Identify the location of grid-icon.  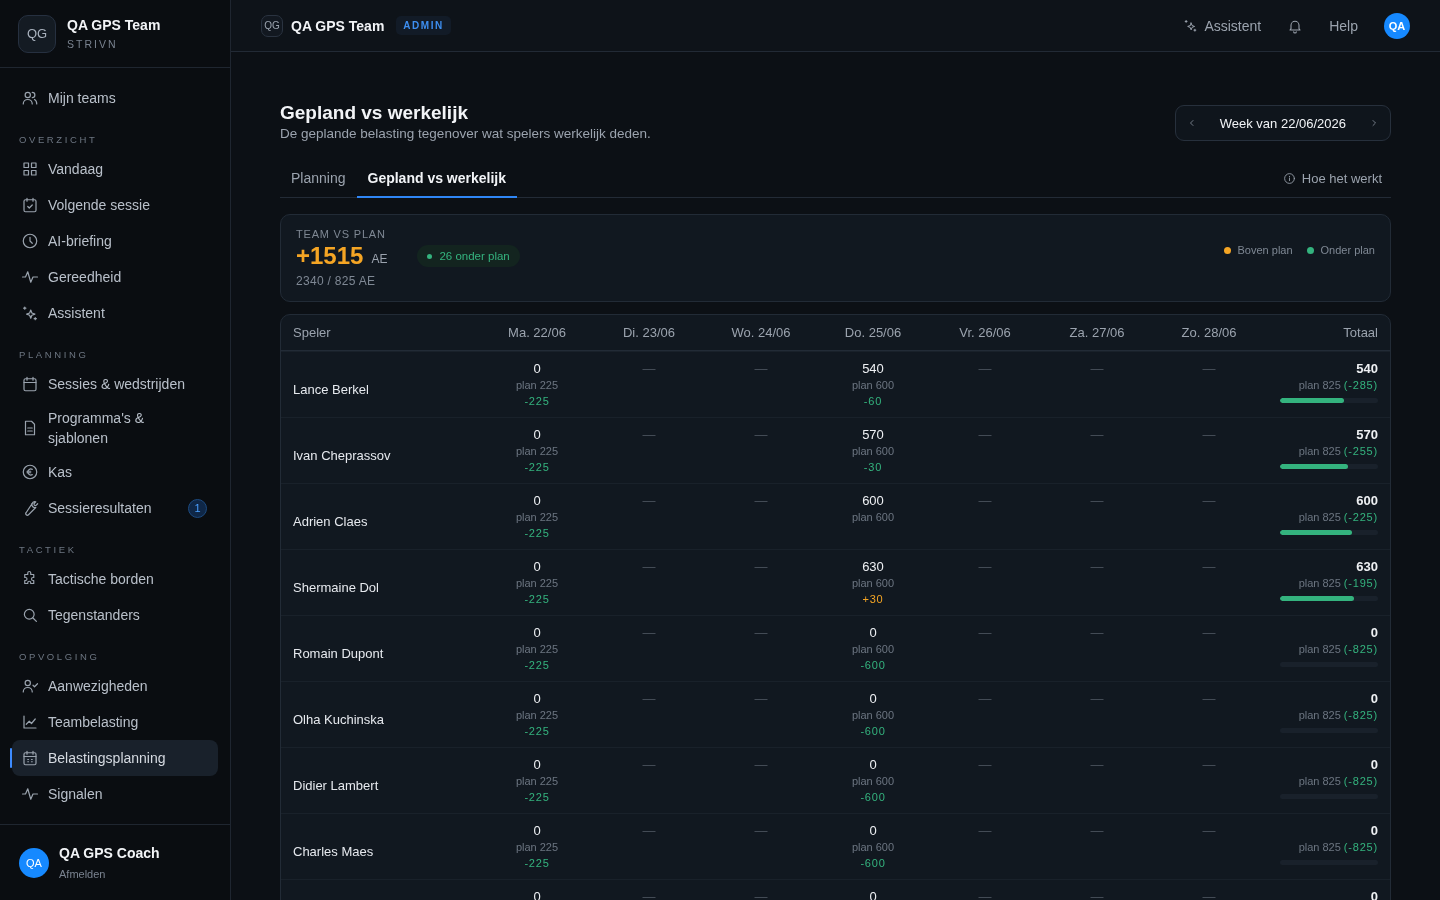
(30, 169).